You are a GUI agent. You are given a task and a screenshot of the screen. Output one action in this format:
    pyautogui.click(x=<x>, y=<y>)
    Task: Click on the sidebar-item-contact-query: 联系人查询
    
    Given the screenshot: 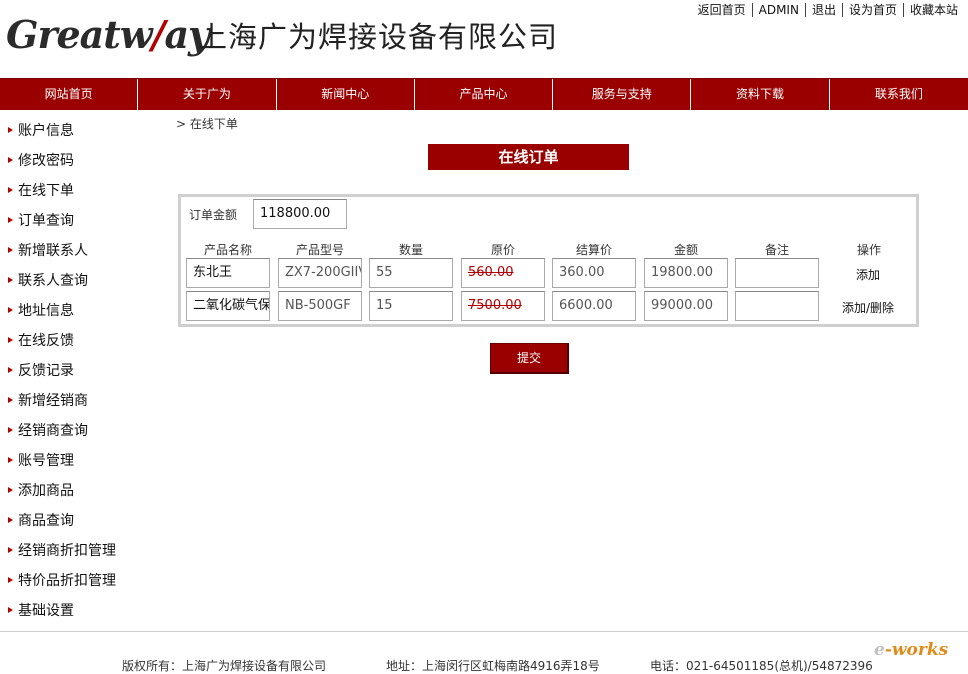 What is the action you would take?
    pyautogui.click(x=85, y=281)
    